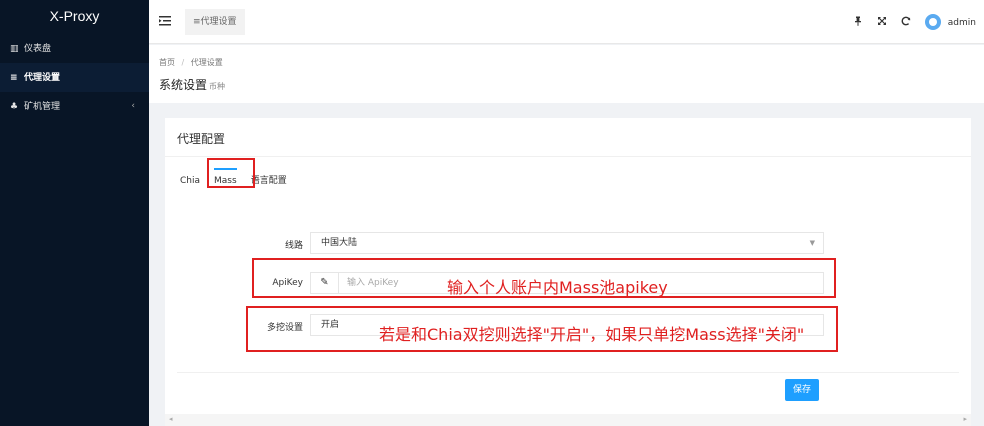 The height and width of the screenshot is (426, 984). What do you see at coordinates (965, 419) in the screenshot?
I see `scroll-right-icon: ▸` at bounding box center [965, 419].